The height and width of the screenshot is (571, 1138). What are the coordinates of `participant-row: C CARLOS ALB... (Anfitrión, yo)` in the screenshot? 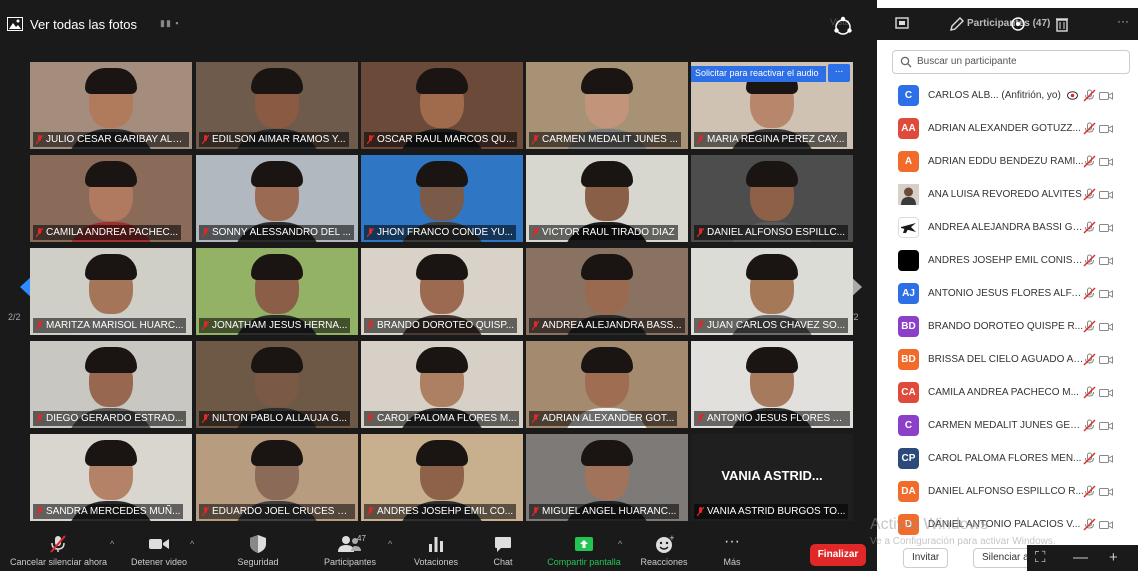 It's located at (1007, 96).